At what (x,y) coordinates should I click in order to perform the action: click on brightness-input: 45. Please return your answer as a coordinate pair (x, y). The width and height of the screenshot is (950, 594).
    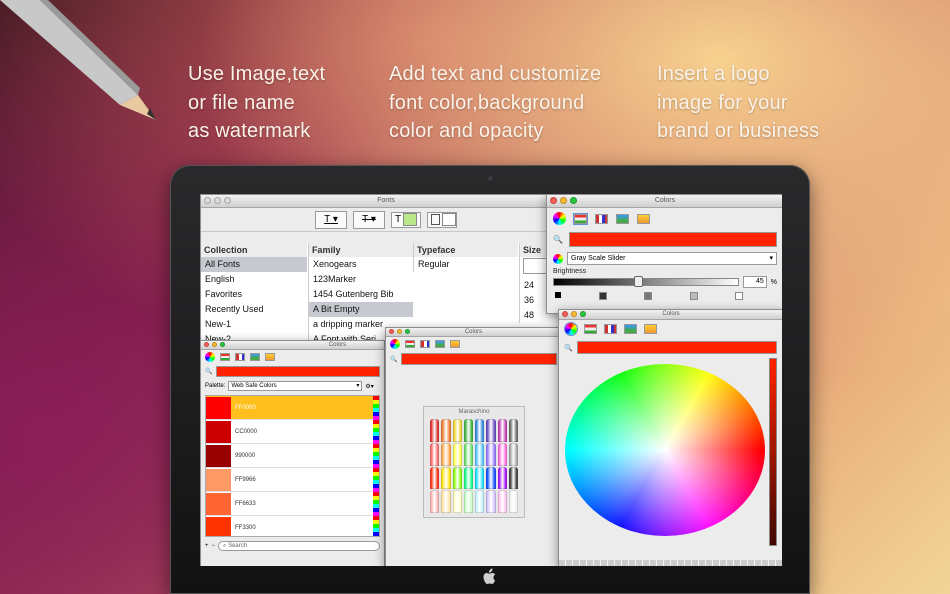
    Looking at the image, I should click on (754, 282).